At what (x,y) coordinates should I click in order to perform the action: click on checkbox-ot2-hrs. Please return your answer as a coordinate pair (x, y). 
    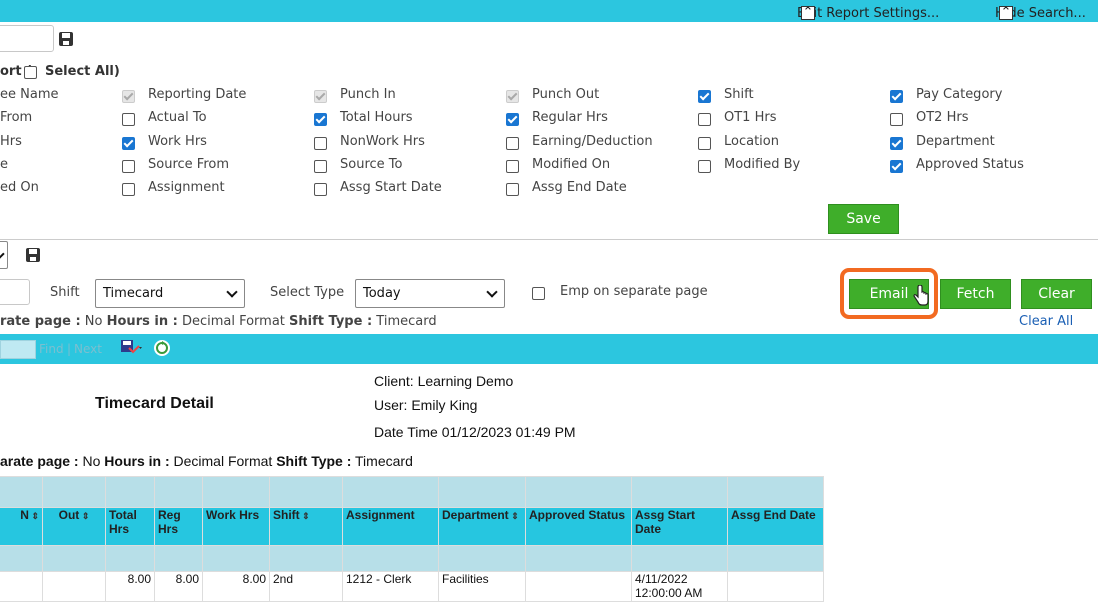
    Looking at the image, I should click on (896, 119).